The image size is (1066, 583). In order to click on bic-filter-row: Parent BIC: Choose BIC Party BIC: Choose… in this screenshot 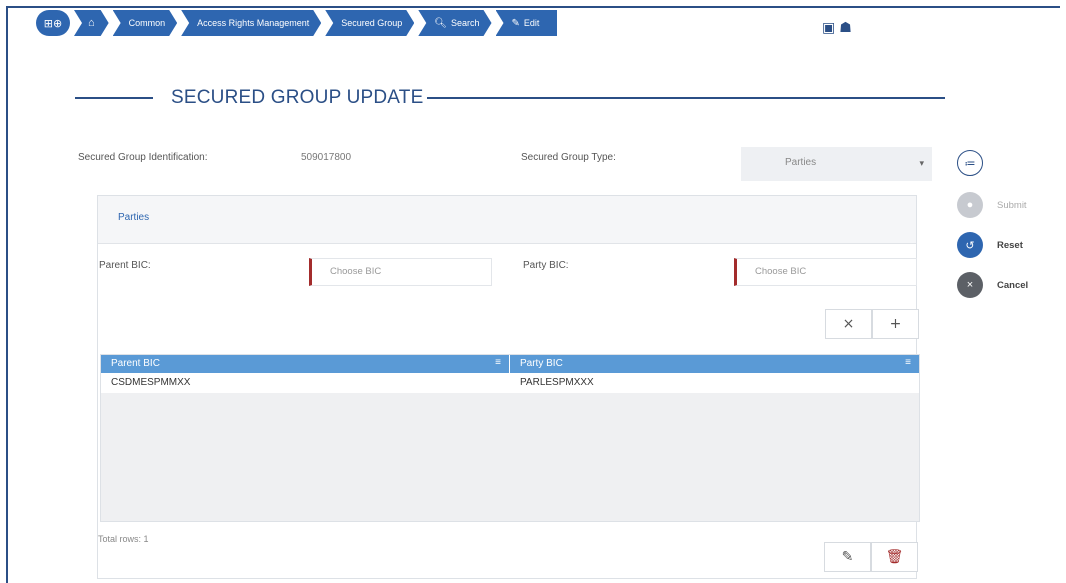, I will do `click(507, 276)`.